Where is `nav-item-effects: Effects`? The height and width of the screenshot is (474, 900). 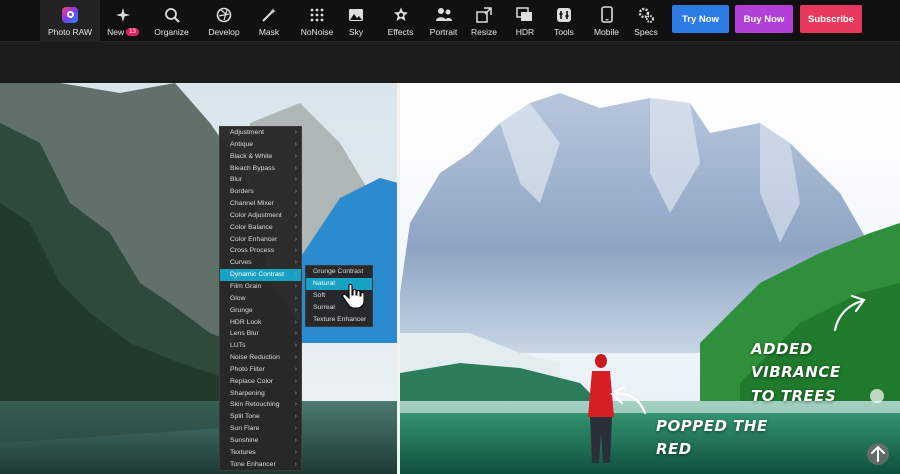 nav-item-effects: Effects is located at coordinates (400, 21).